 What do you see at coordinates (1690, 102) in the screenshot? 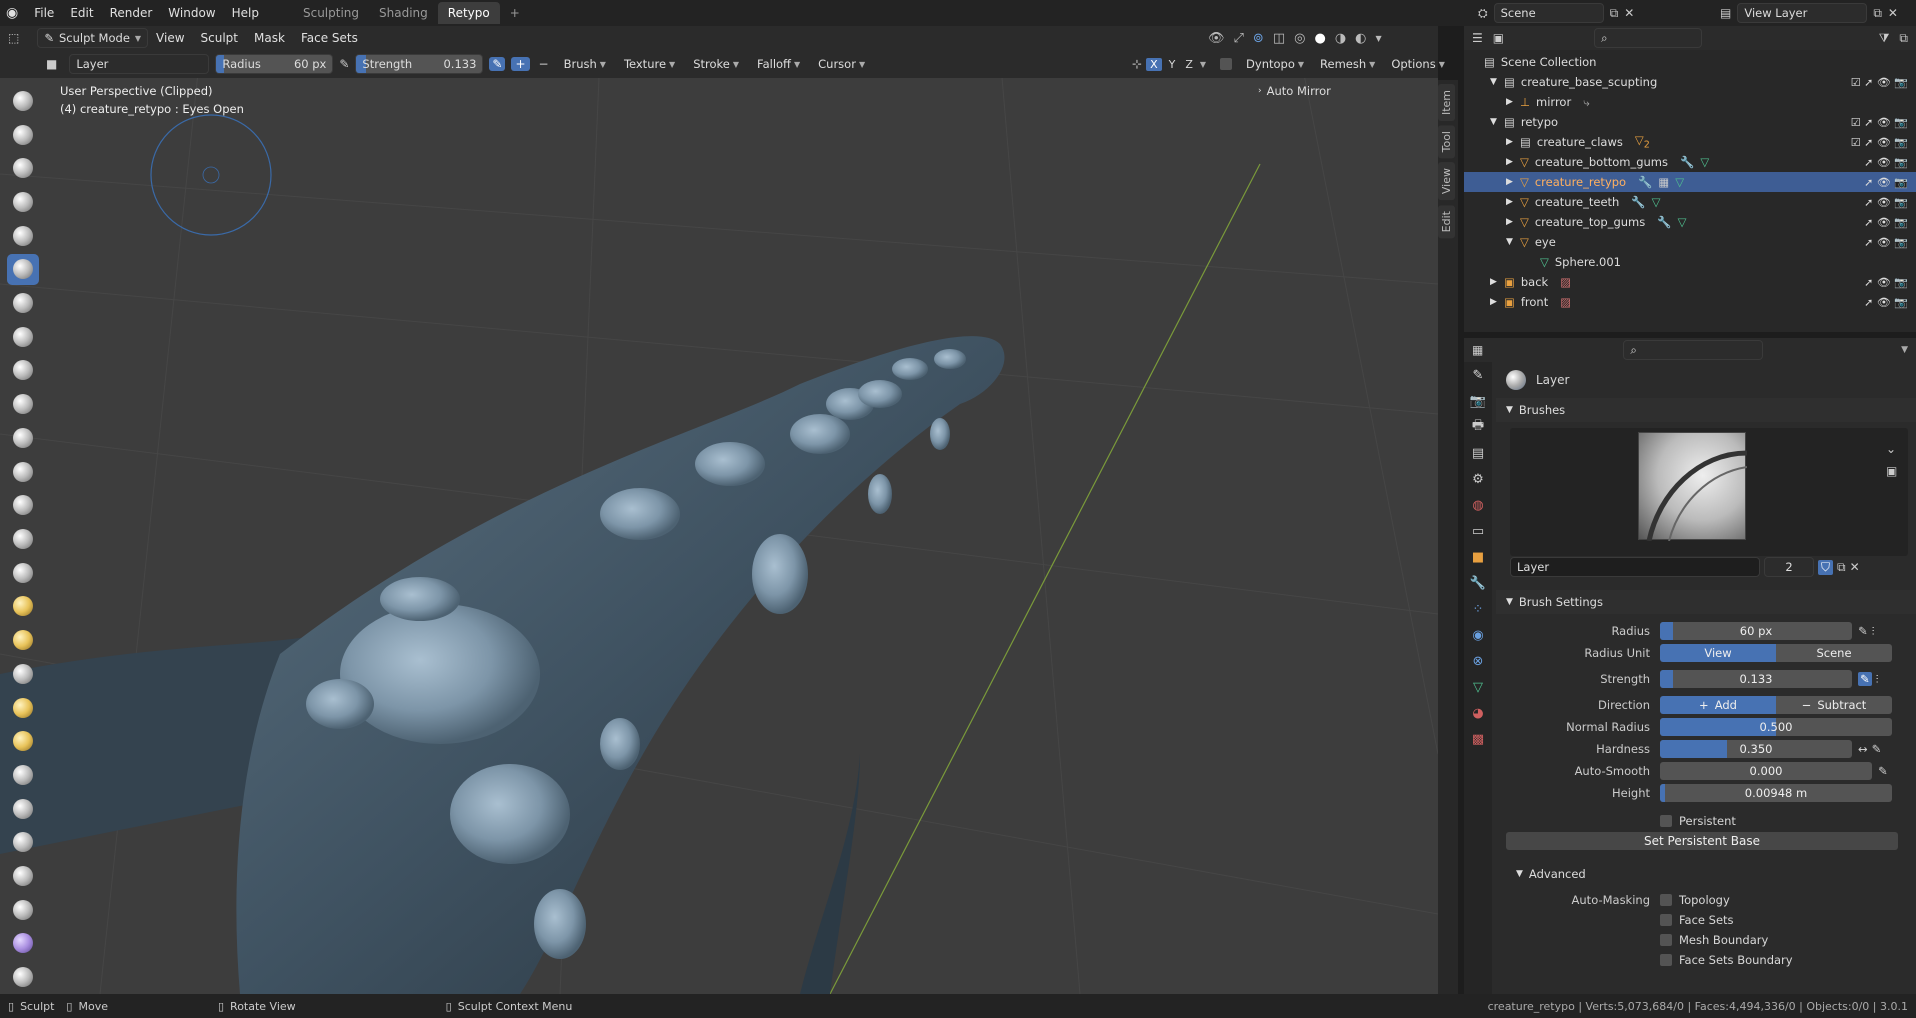
I see `outliner-row: ▶ ⊥ mirror ⤷` at bounding box center [1690, 102].